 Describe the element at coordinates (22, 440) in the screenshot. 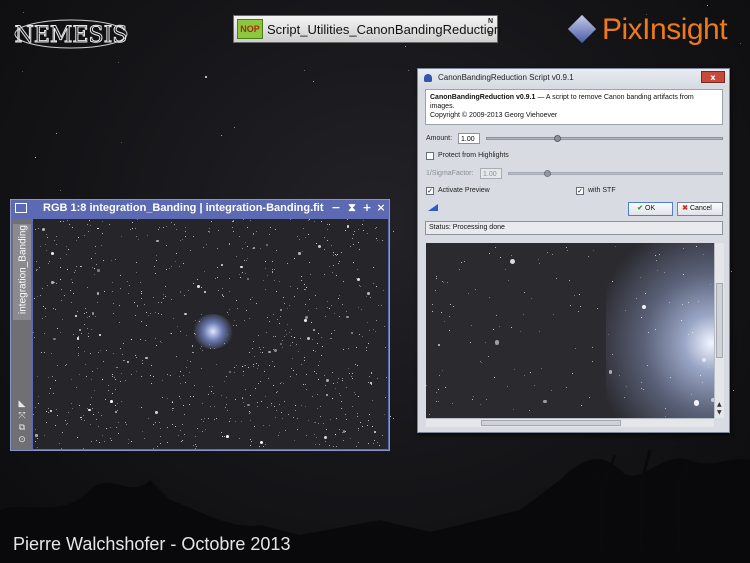

I see `identifier-icon: ⊙` at that location.